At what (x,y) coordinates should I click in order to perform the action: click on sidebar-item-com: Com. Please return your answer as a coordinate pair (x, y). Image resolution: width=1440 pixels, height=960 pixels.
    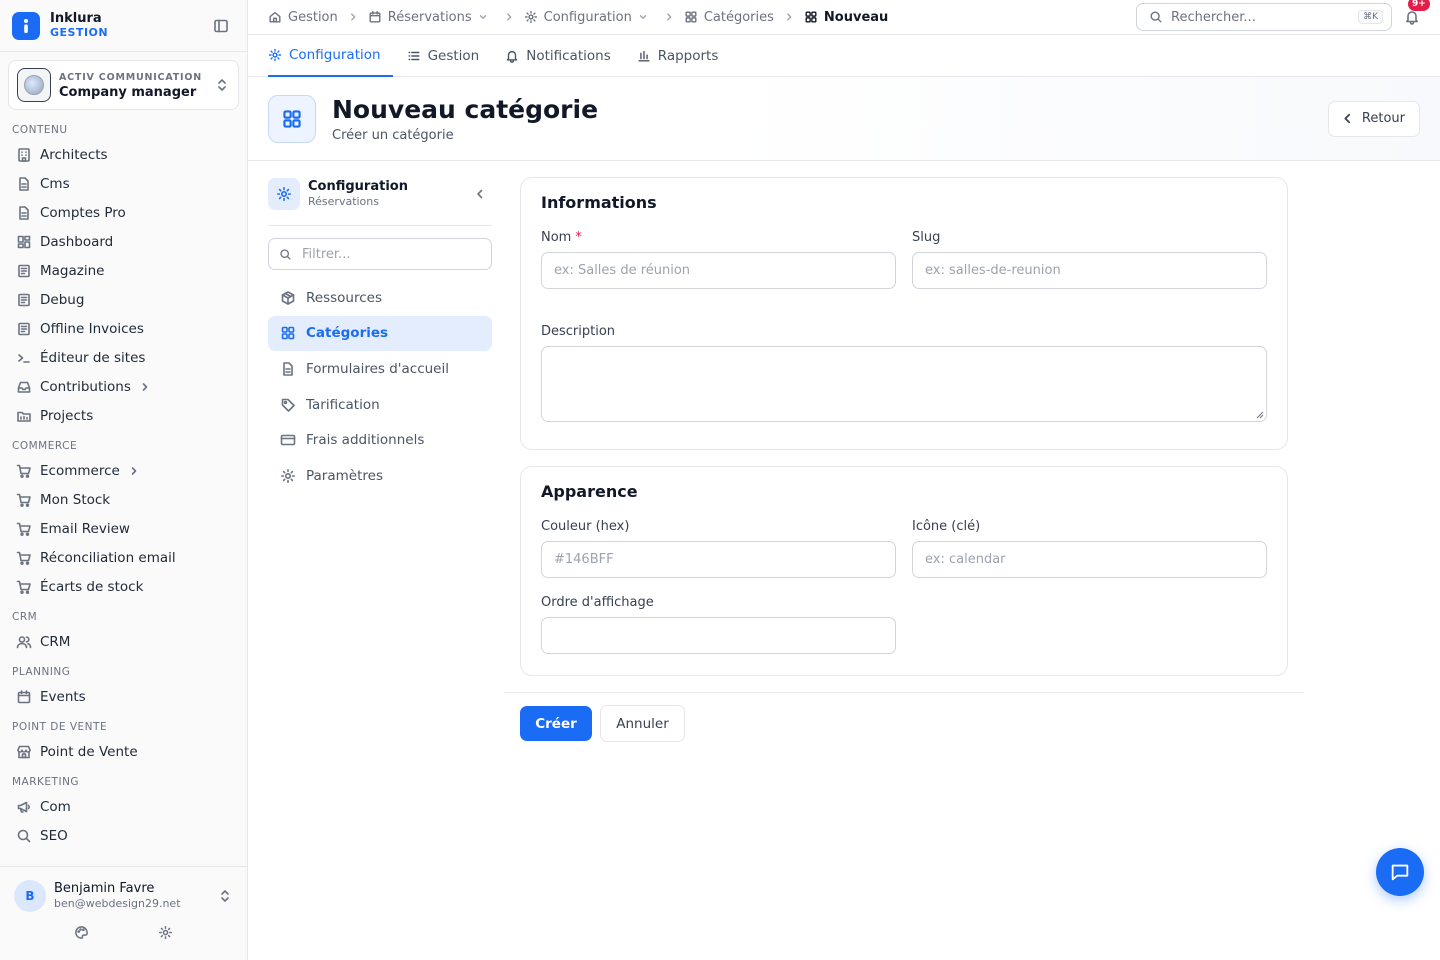
    Looking at the image, I should click on (123, 806).